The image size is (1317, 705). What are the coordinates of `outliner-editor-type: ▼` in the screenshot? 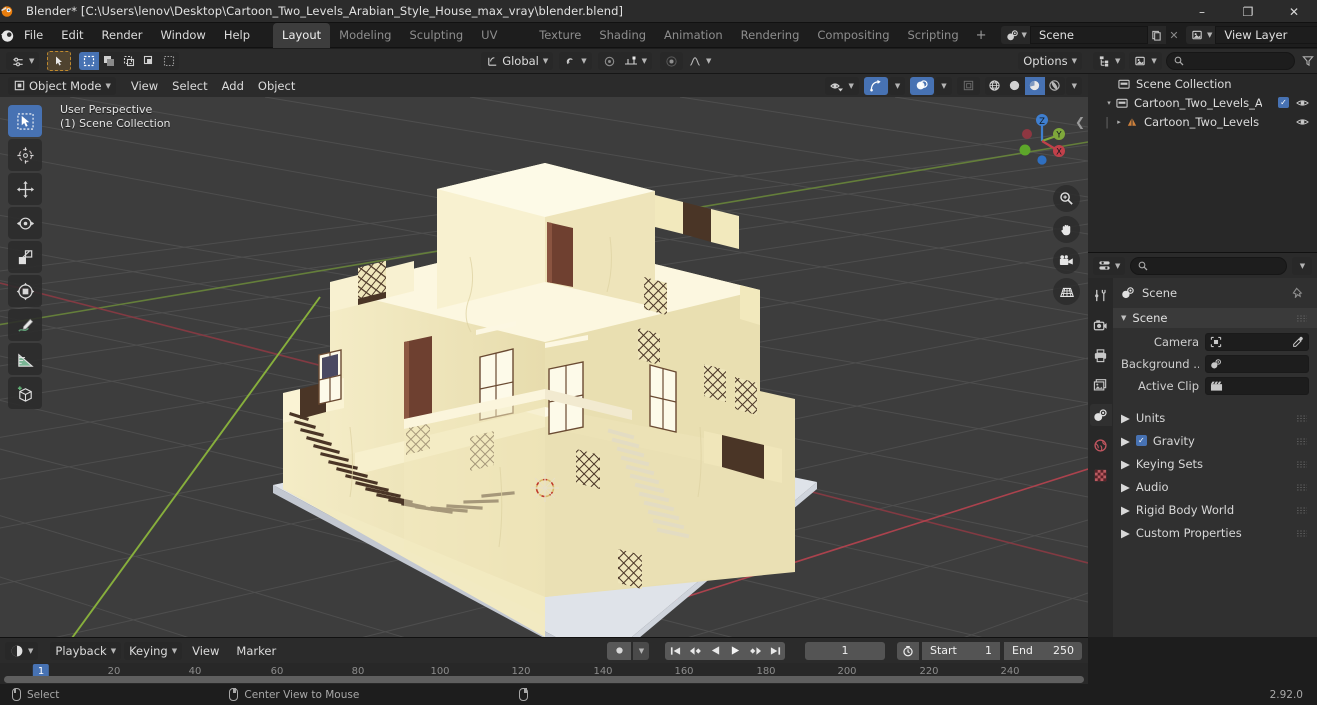 It's located at (1109, 61).